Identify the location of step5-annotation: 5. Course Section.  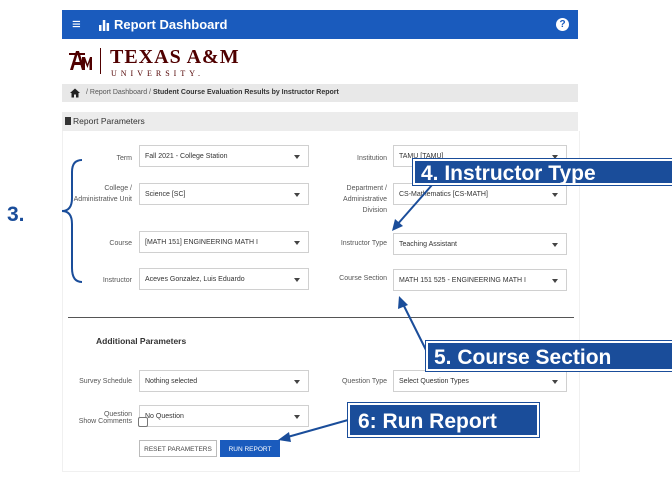
(548, 356).